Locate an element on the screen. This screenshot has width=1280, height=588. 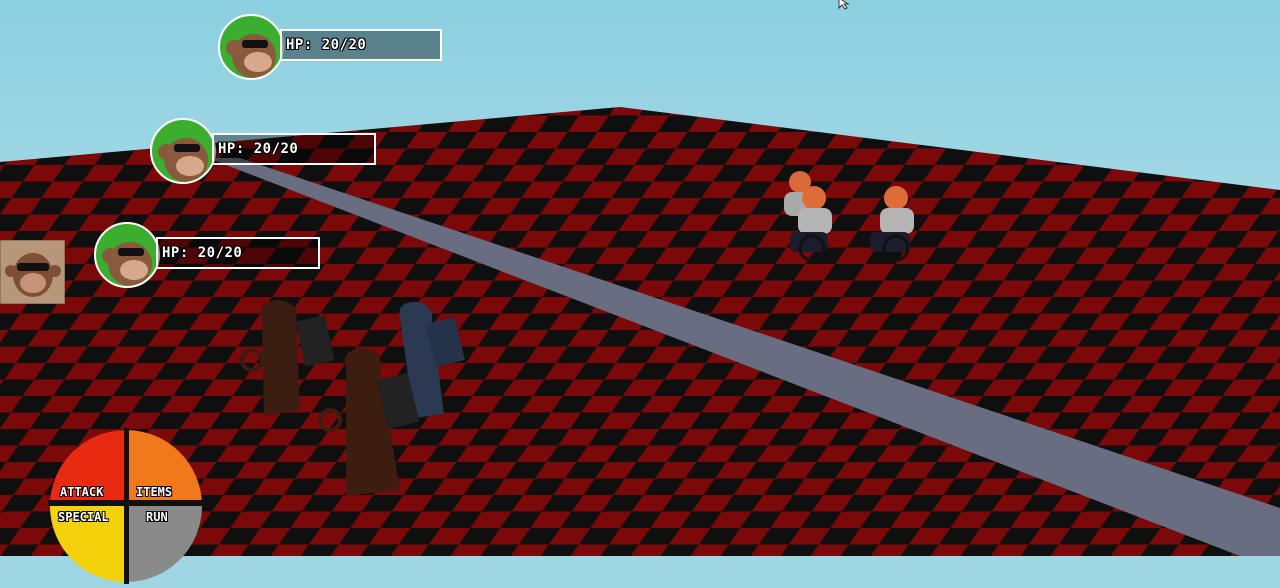
command-wheel: ATTACK ITEMS SPECIAL RUN is located at coordinates (126, 506).